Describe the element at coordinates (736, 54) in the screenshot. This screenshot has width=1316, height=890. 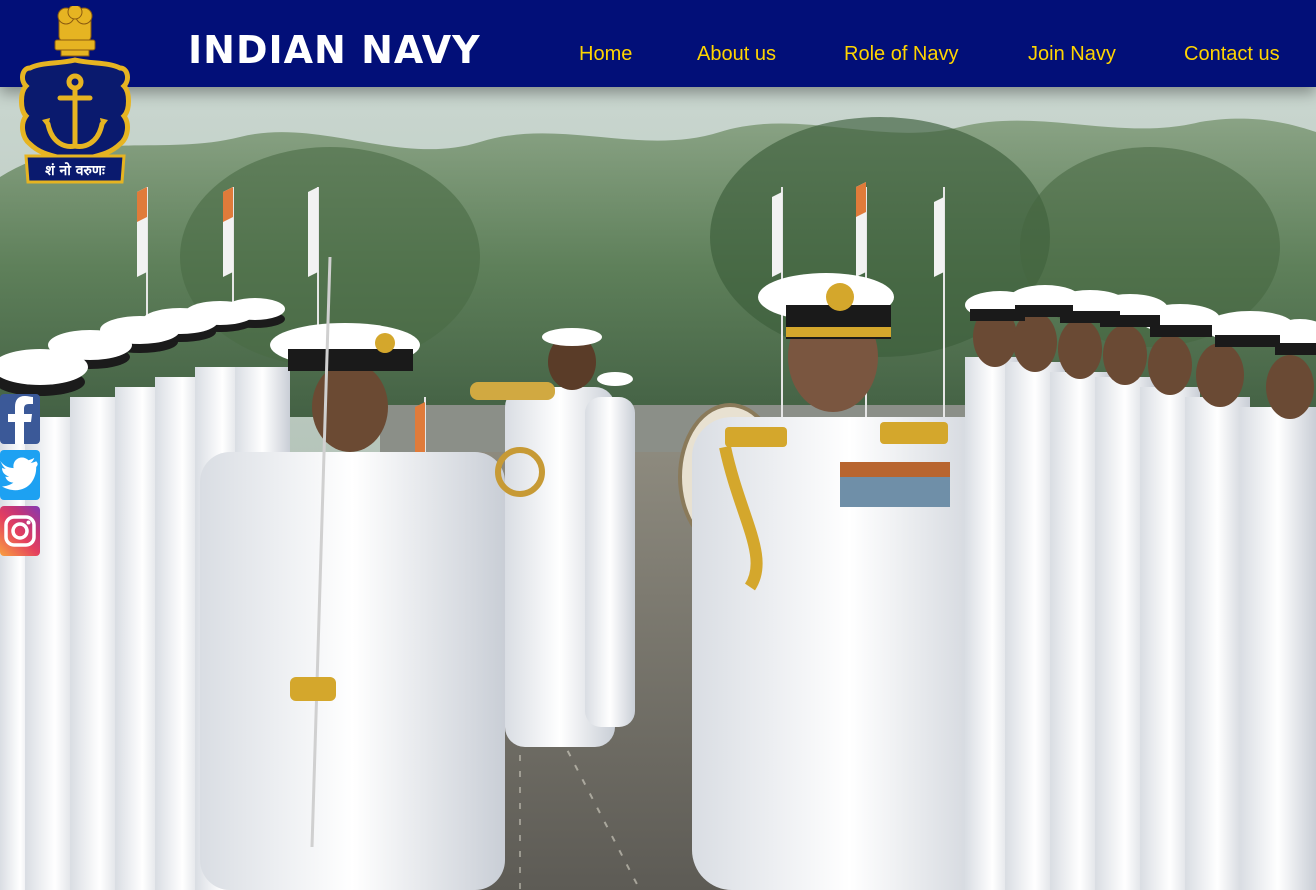
I see `nav-about-link: About us` at that location.